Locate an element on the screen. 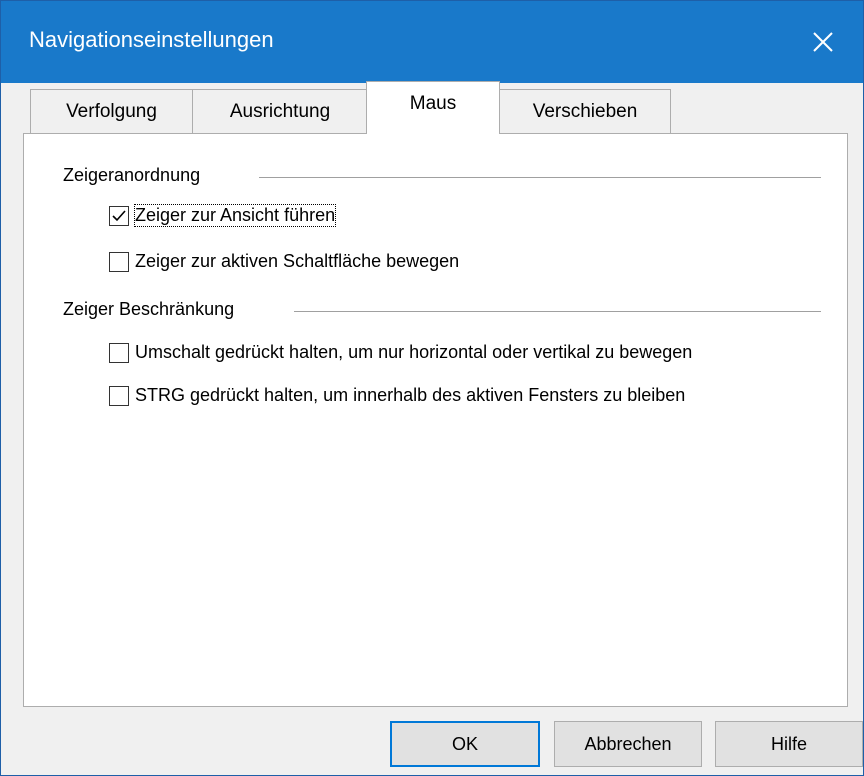  group-label-pointer-restriction: Zeiger Beschränkung is located at coordinates (153, 309).